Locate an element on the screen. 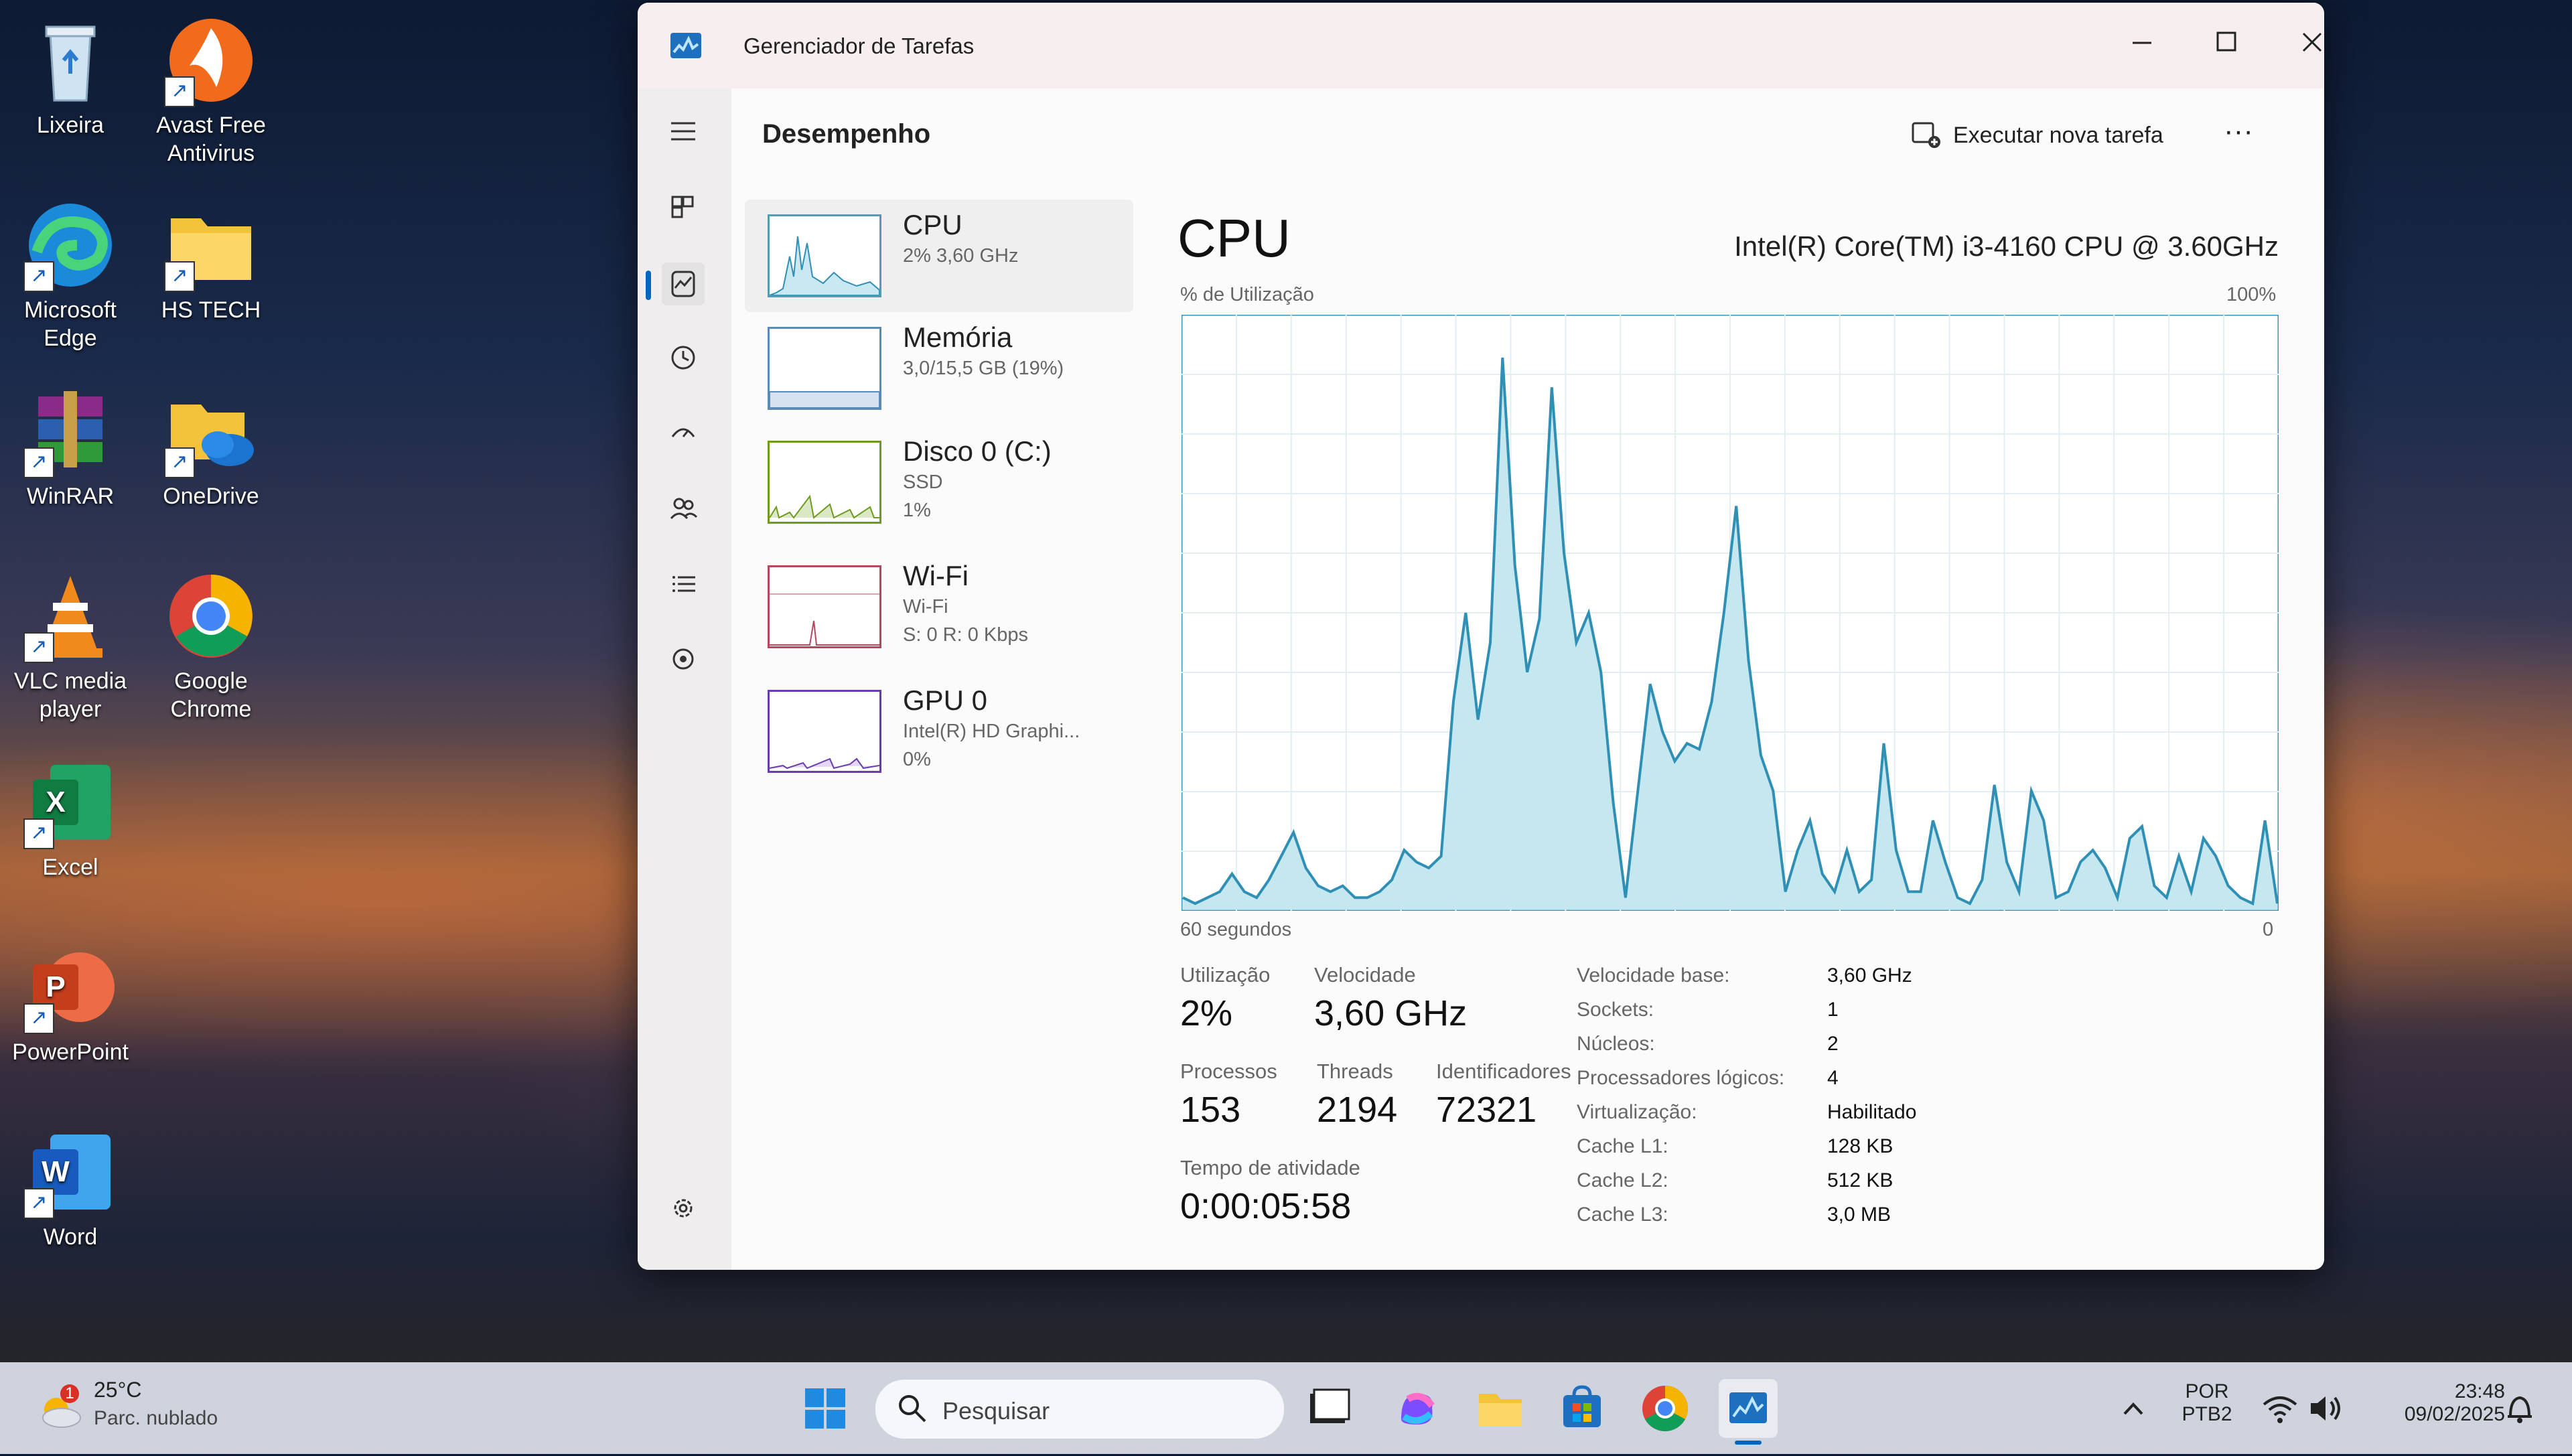 This screenshot has height=1456, width=2572. wifi-icon is located at coordinates (2280, 1408).